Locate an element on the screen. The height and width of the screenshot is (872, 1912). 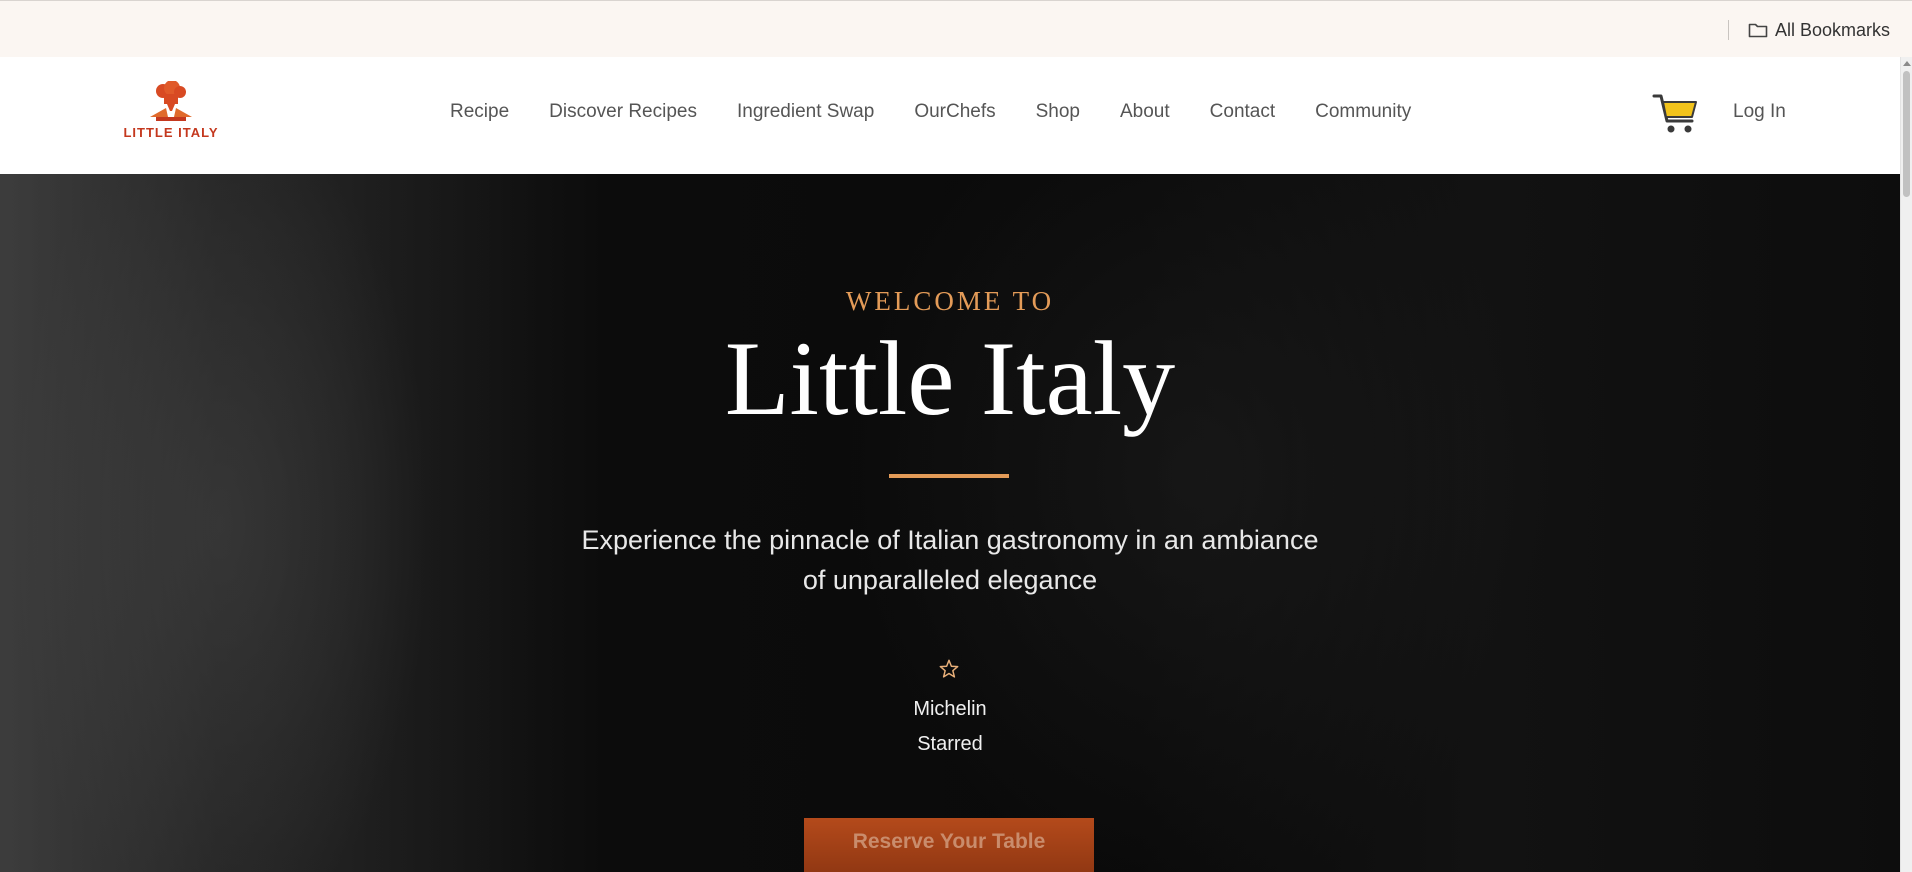
scrollbar-thumb is located at coordinates (1906, 134).